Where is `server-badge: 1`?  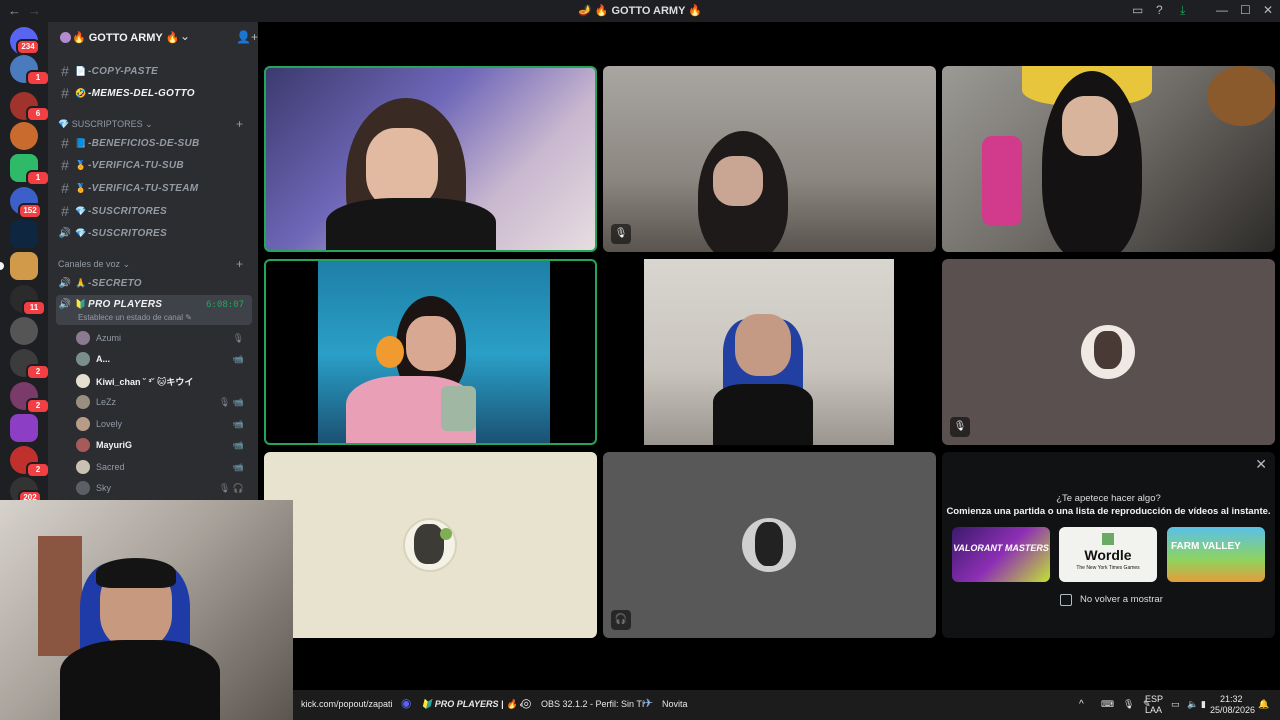 server-badge: 1 is located at coordinates (38, 178).